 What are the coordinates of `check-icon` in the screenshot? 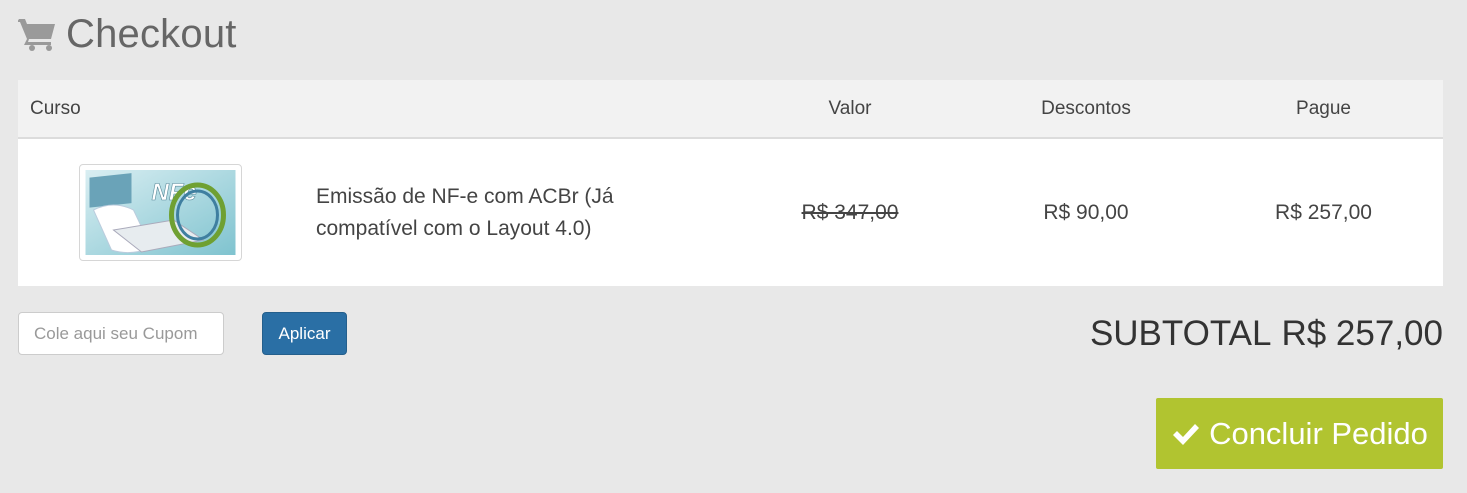 It's located at (1186, 434).